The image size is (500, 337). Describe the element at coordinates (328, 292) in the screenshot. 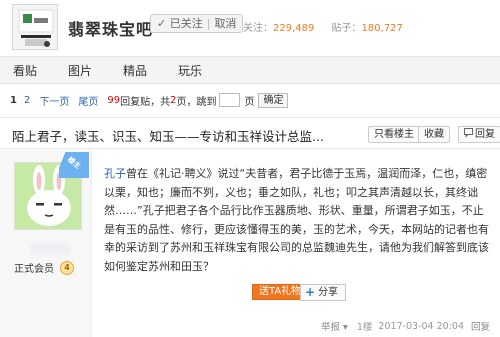

I see `share-button-label: 分享` at that location.